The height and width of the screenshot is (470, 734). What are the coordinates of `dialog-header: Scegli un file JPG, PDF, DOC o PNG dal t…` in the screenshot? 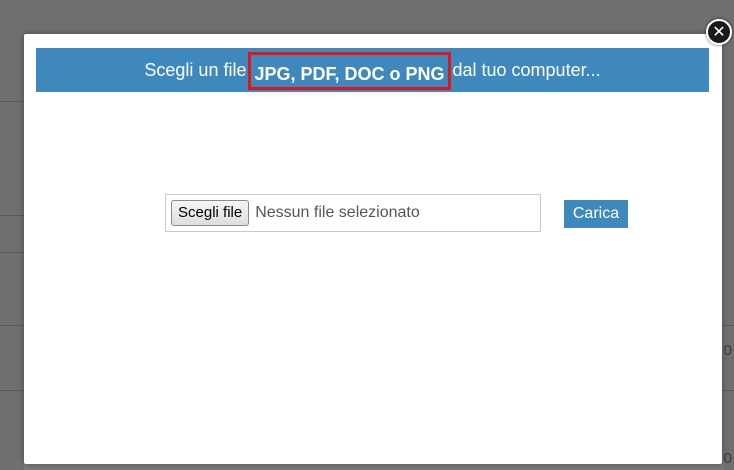 It's located at (372, 70).